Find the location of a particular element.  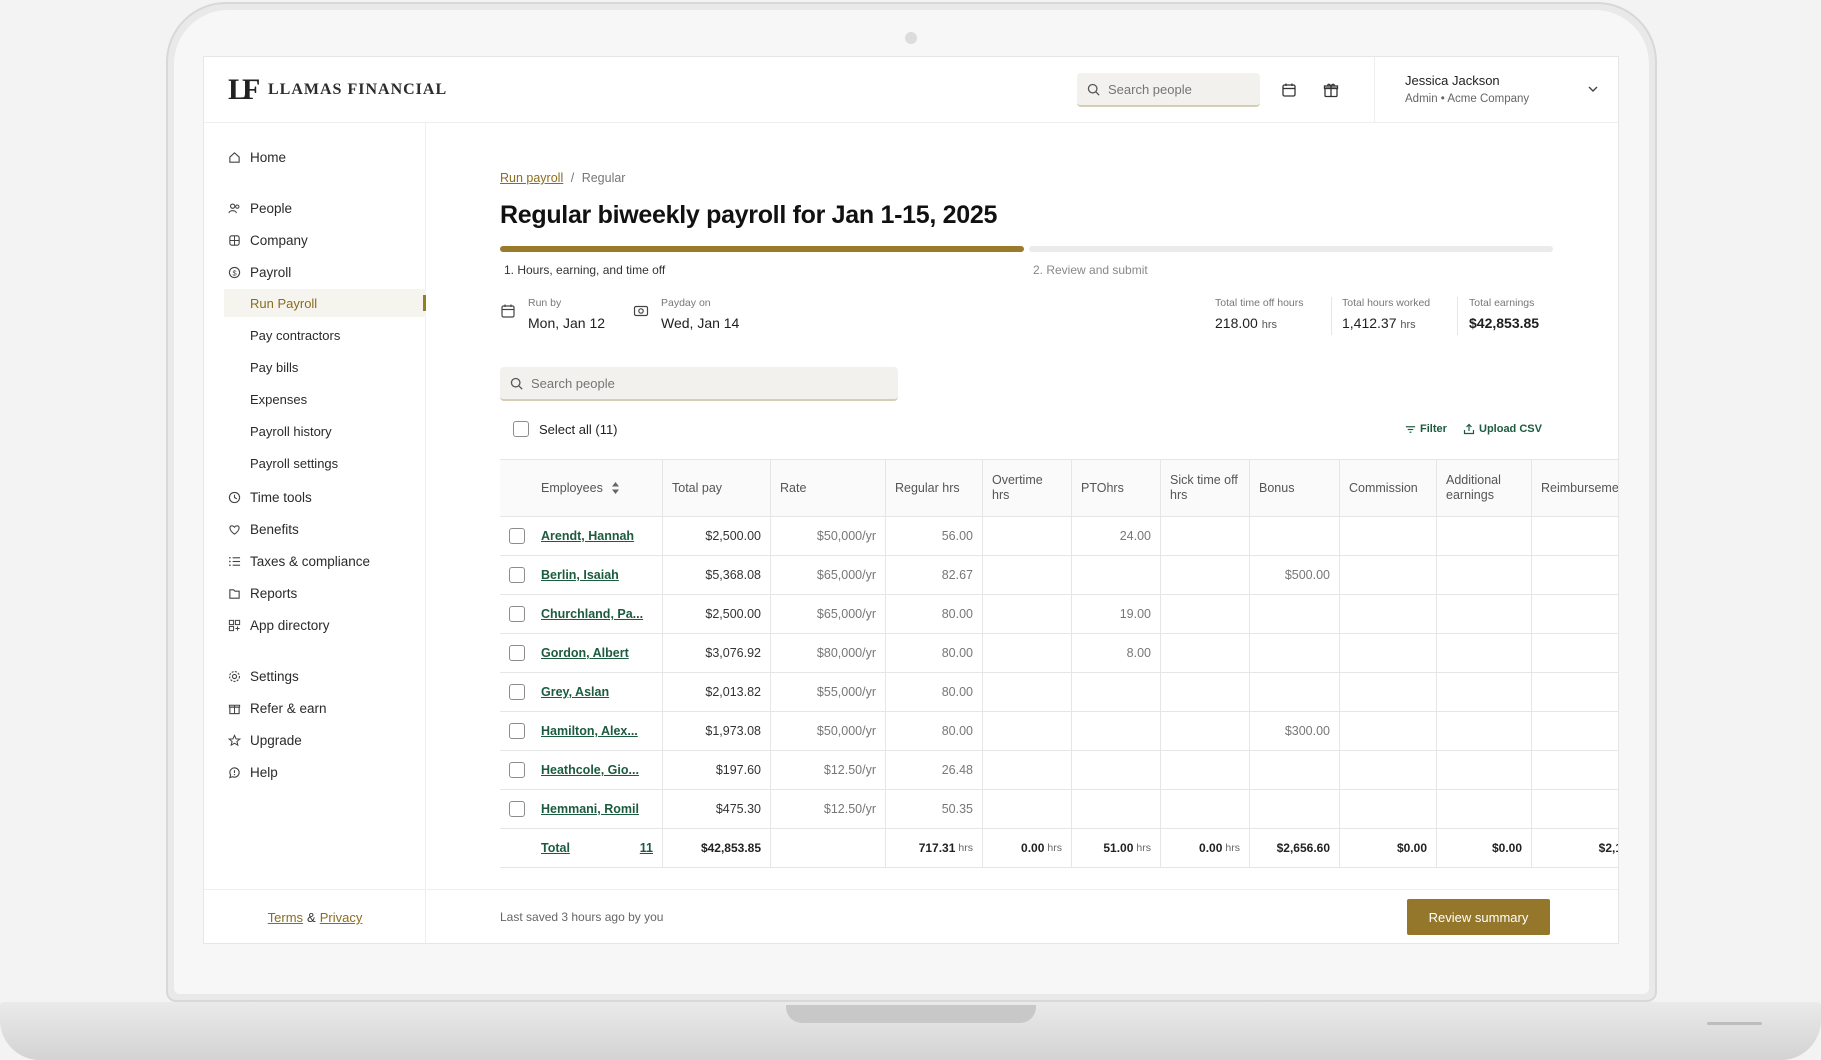

employee-link: Gordon, Albert is located at coordinates (585, 653).